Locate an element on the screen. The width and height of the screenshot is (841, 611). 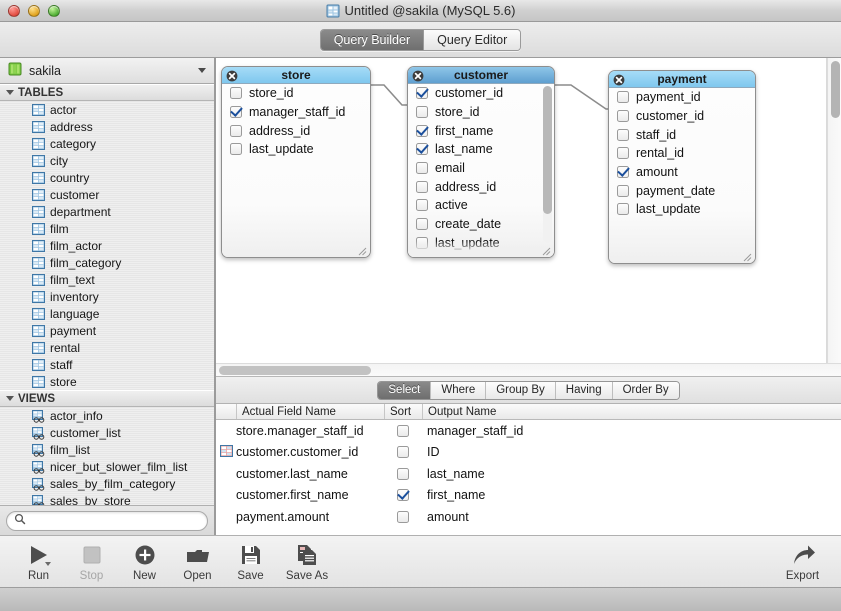
cell-actual-field-name: payment.amount is located at coordinates (310, 517).